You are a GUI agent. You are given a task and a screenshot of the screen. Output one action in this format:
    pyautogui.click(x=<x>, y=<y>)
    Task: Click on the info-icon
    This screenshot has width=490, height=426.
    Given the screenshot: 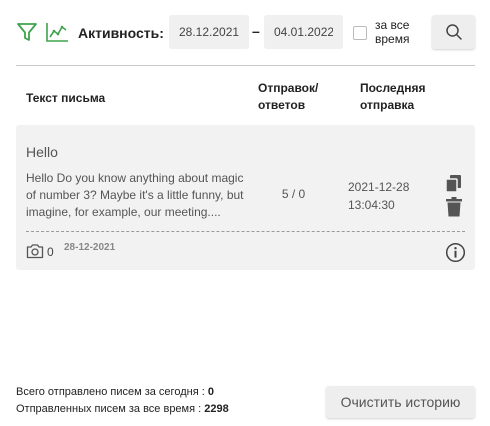 What is the action you would take?
    pyautogui.click(x=455, y=252)
    